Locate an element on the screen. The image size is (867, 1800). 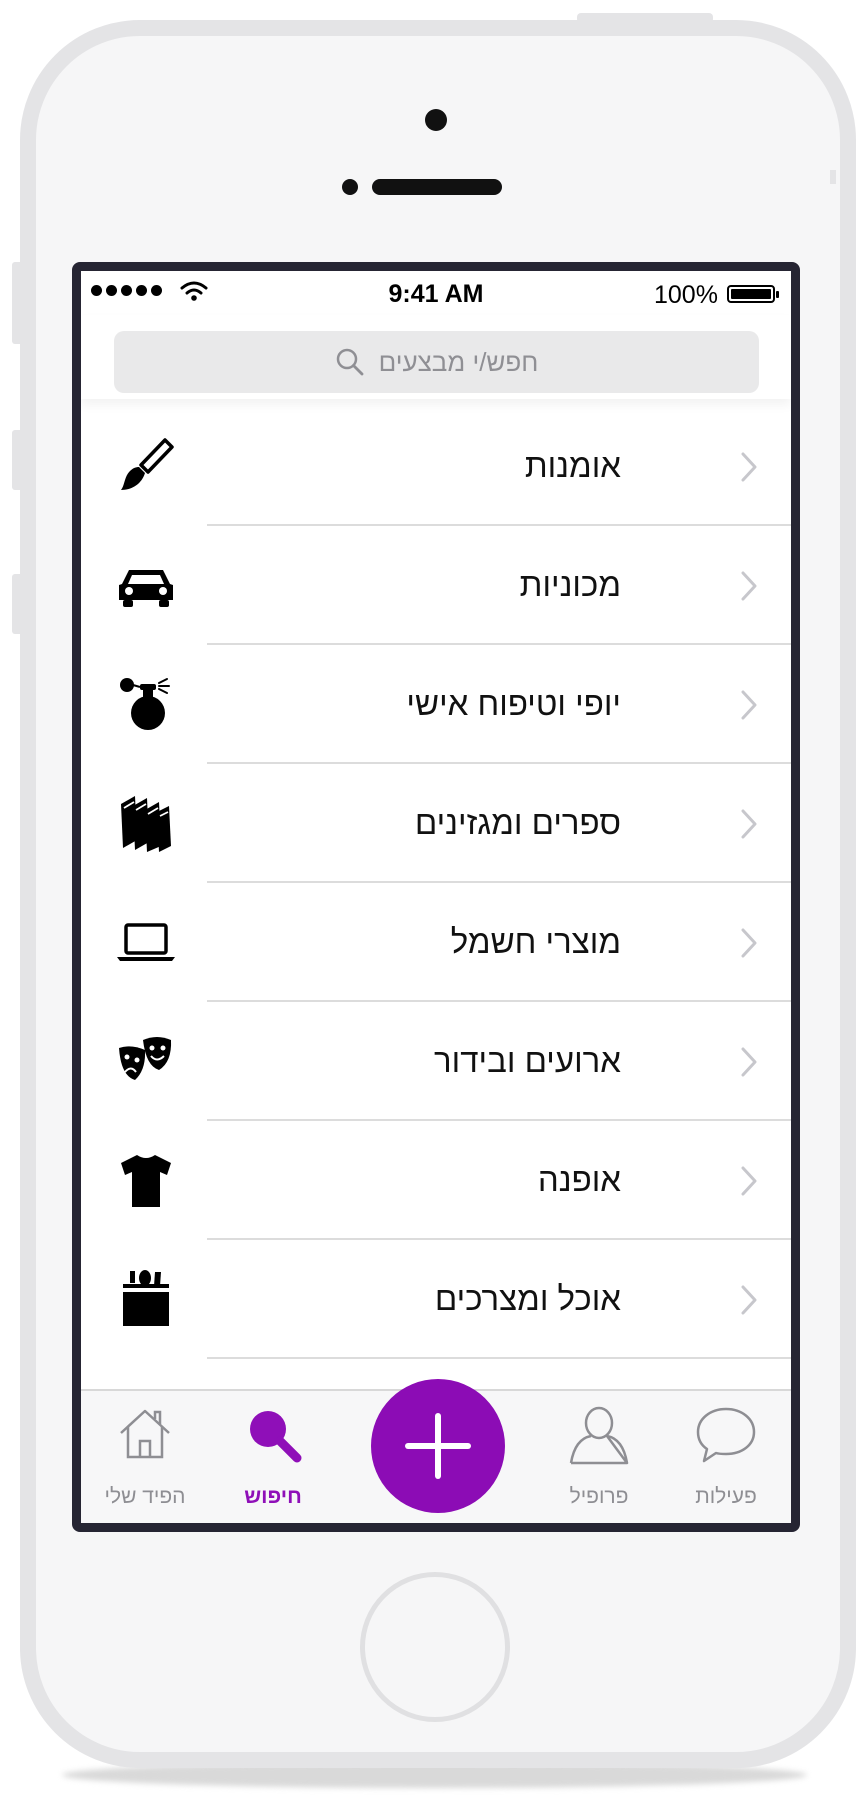
category-item-beauty: יופי וטיפוח אישי is located at coordinates (436, 704).